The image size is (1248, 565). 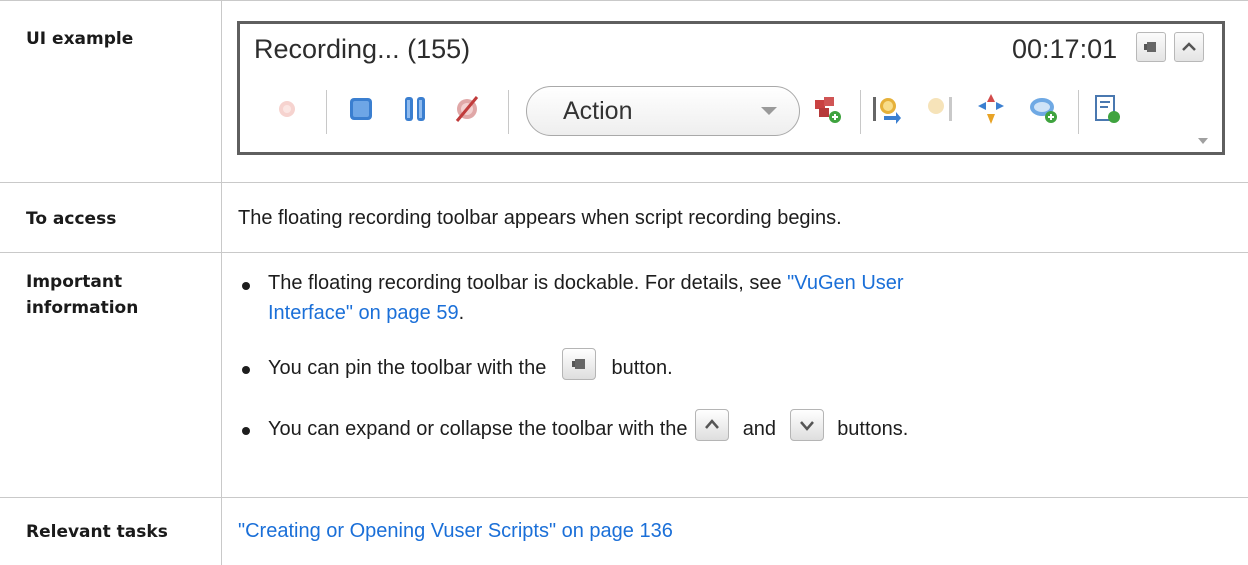 What do you see at coordinates (624, 0) in the screenshot?
I see `grid-top` at bounding box center [624, 0].